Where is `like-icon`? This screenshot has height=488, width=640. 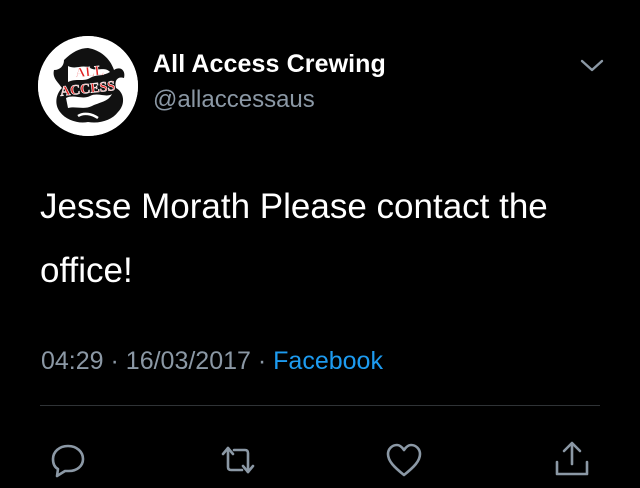
like-icon is located at coordinates (404, 460).